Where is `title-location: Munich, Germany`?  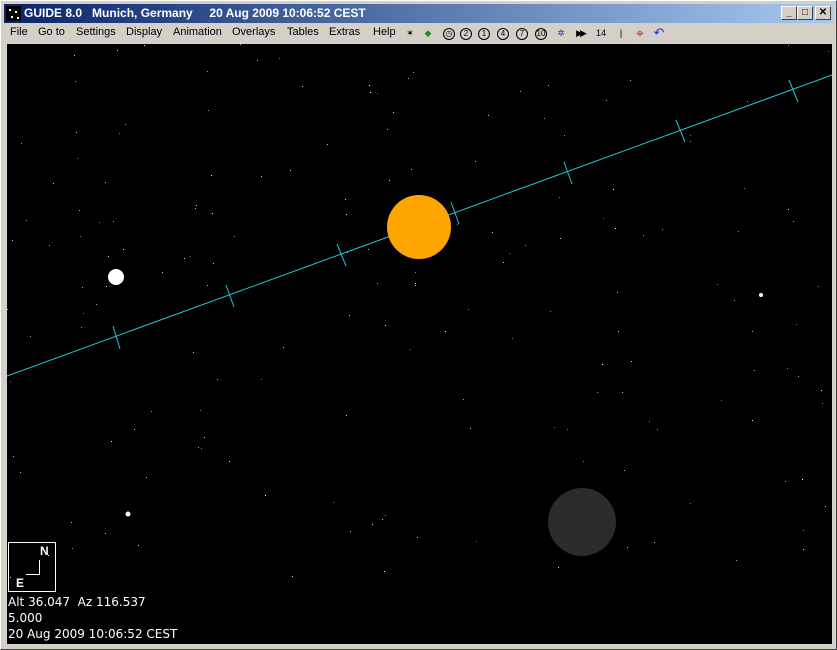 title-location: Munich, Germany is located at coordinates (142, 13).